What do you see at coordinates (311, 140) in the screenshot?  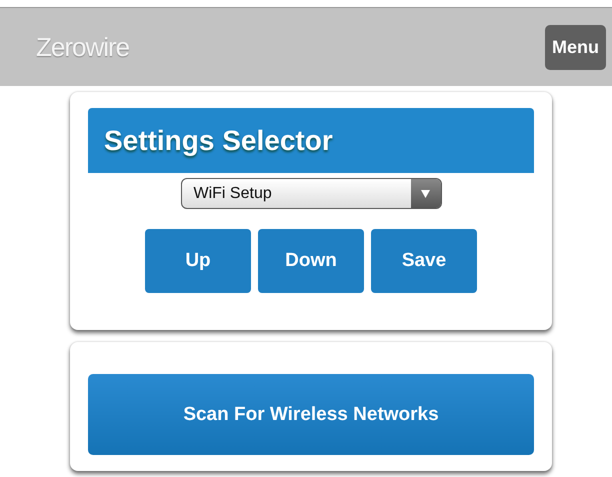 I see `card-title: Settings Selector` at bounding box center [311, 140].